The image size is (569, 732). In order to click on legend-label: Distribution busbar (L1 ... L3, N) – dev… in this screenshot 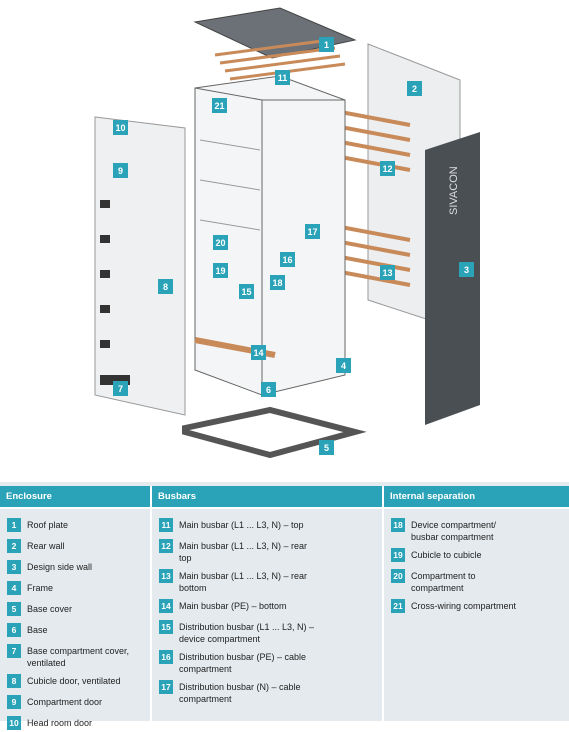, I will do `click(247, 633)`.